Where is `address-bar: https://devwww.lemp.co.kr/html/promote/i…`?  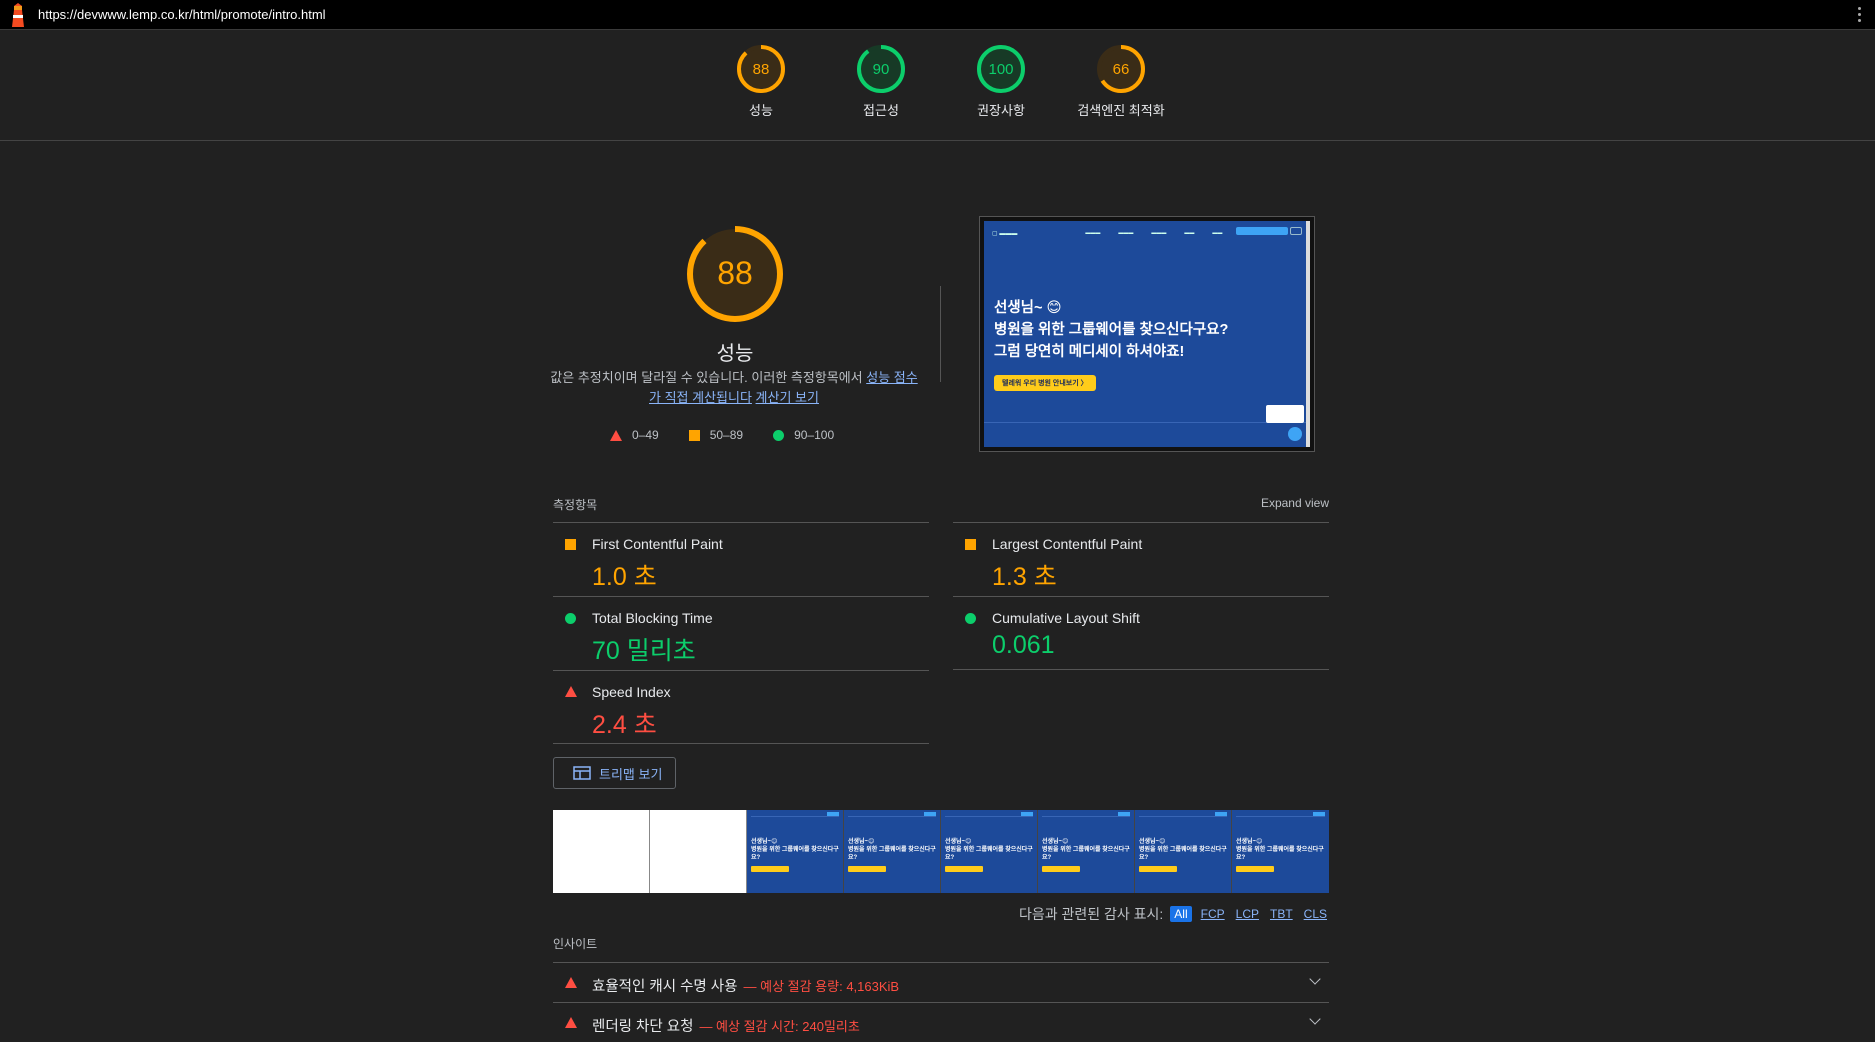
address-bar: https://devwww.lemp.co.kr/html/promote/i… is located at coordinates (937, 15).